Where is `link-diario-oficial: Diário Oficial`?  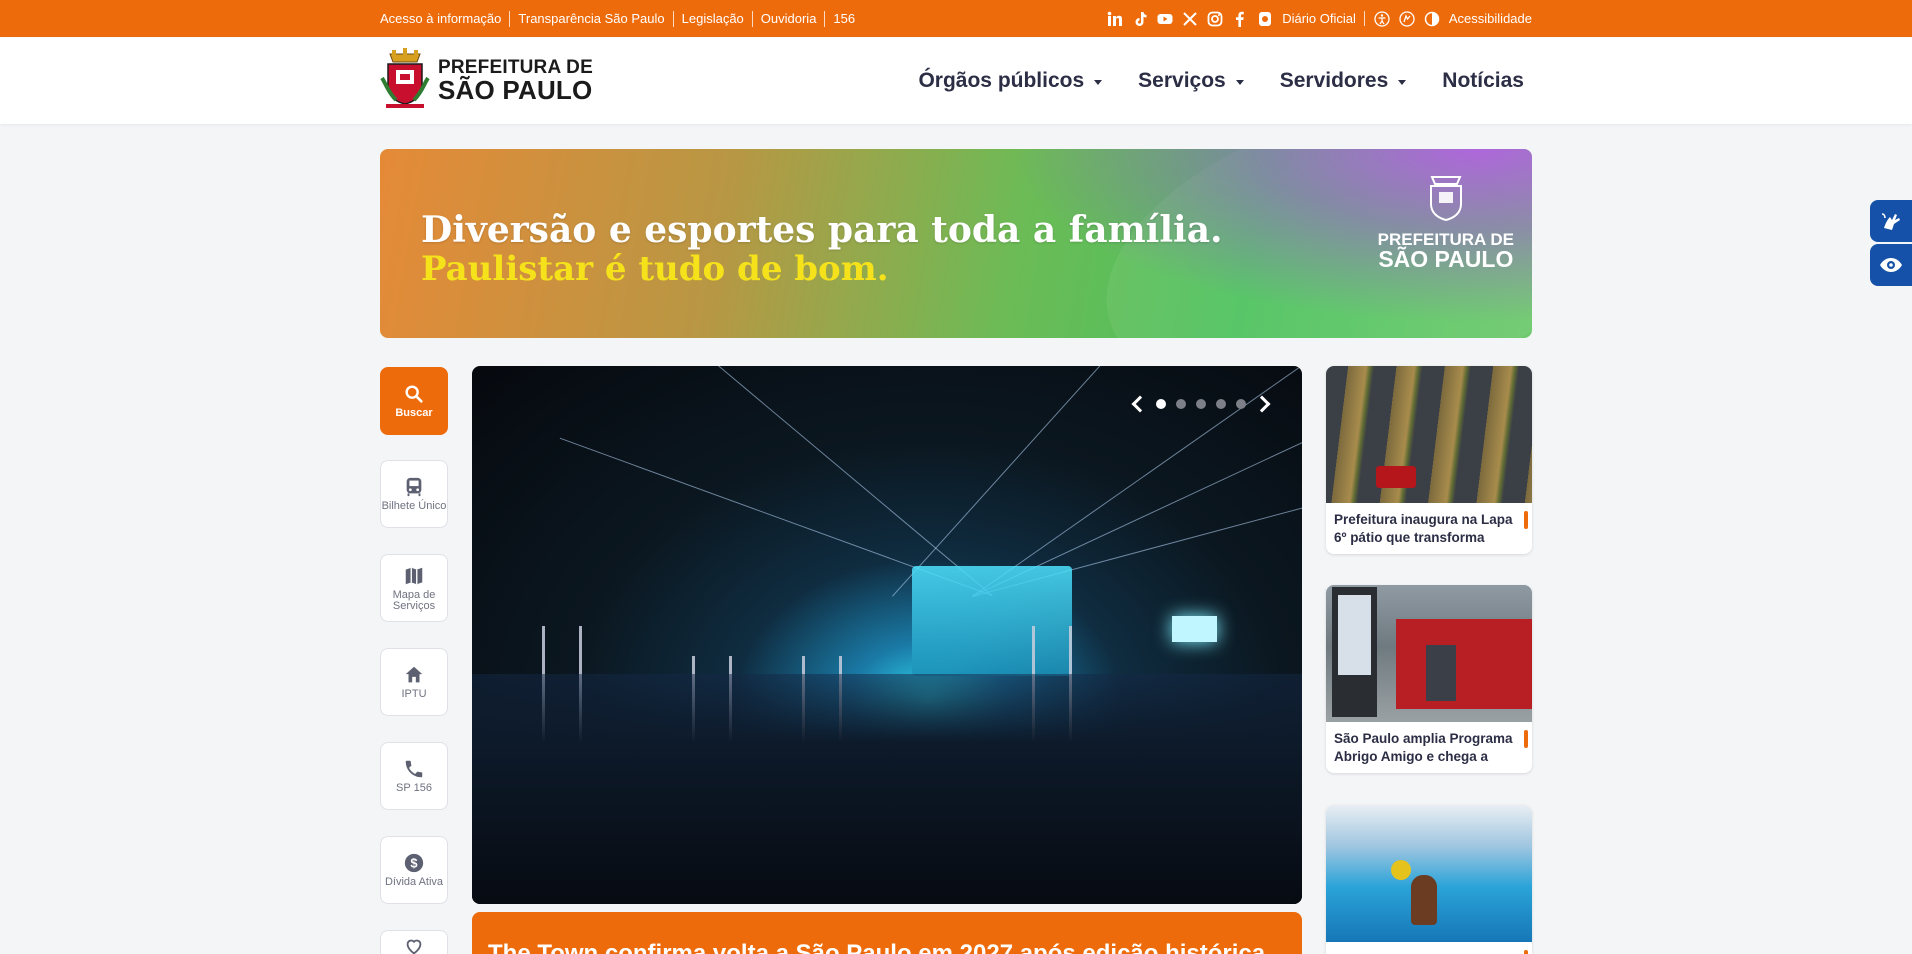
link-diario-oficial: Diário Oficial is located at coordinates (1323, 18).